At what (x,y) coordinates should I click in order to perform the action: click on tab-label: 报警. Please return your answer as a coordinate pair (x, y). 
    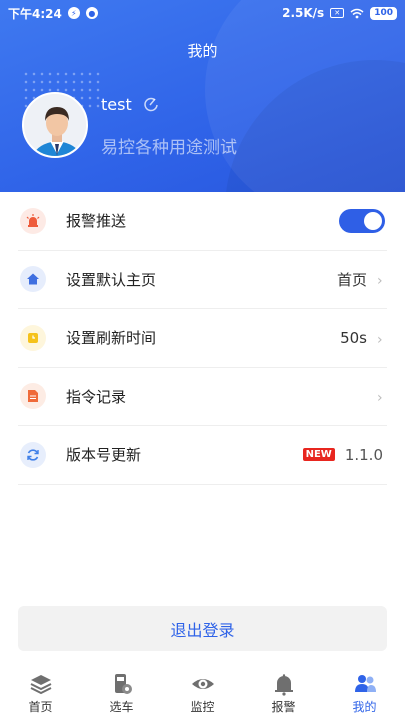
    Looking at the image, I should click on (283, 707).